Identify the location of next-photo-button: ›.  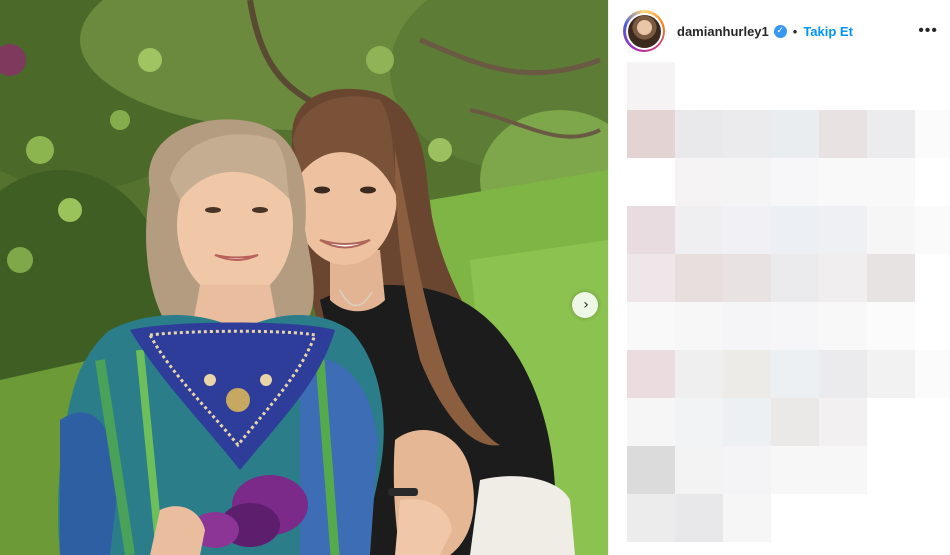
(585, 305).